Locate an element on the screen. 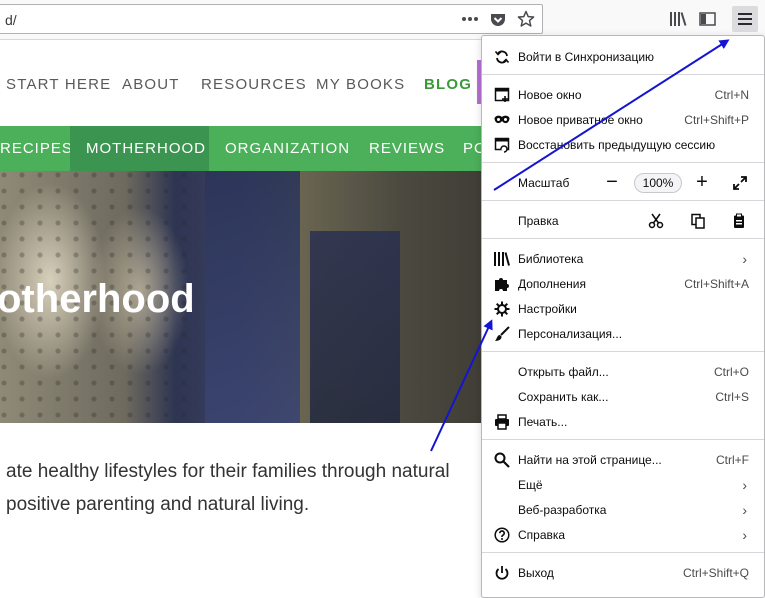  menu-zoom: Масштаб − 100% + is located at coordinates (623, 182).